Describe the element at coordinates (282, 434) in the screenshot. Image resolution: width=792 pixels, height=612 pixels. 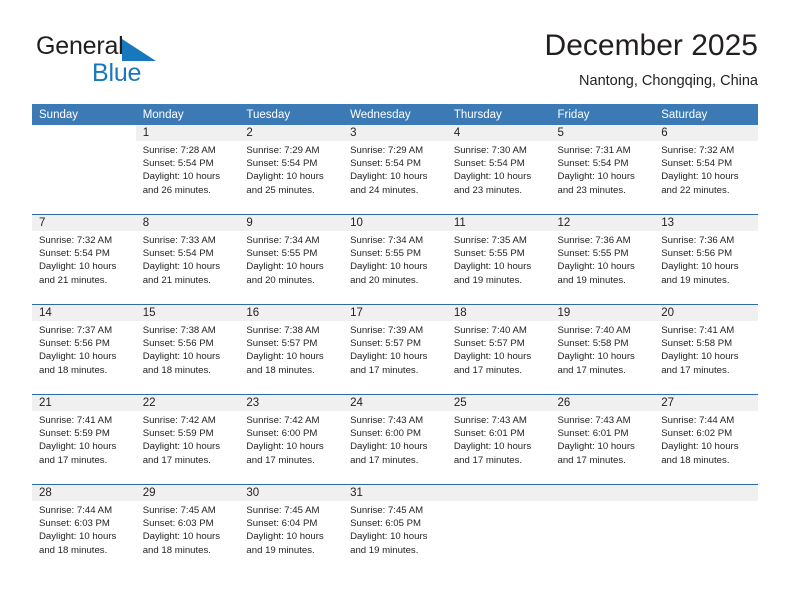
I see `sunset-text: Sunset: 6:00 PM` at that location.